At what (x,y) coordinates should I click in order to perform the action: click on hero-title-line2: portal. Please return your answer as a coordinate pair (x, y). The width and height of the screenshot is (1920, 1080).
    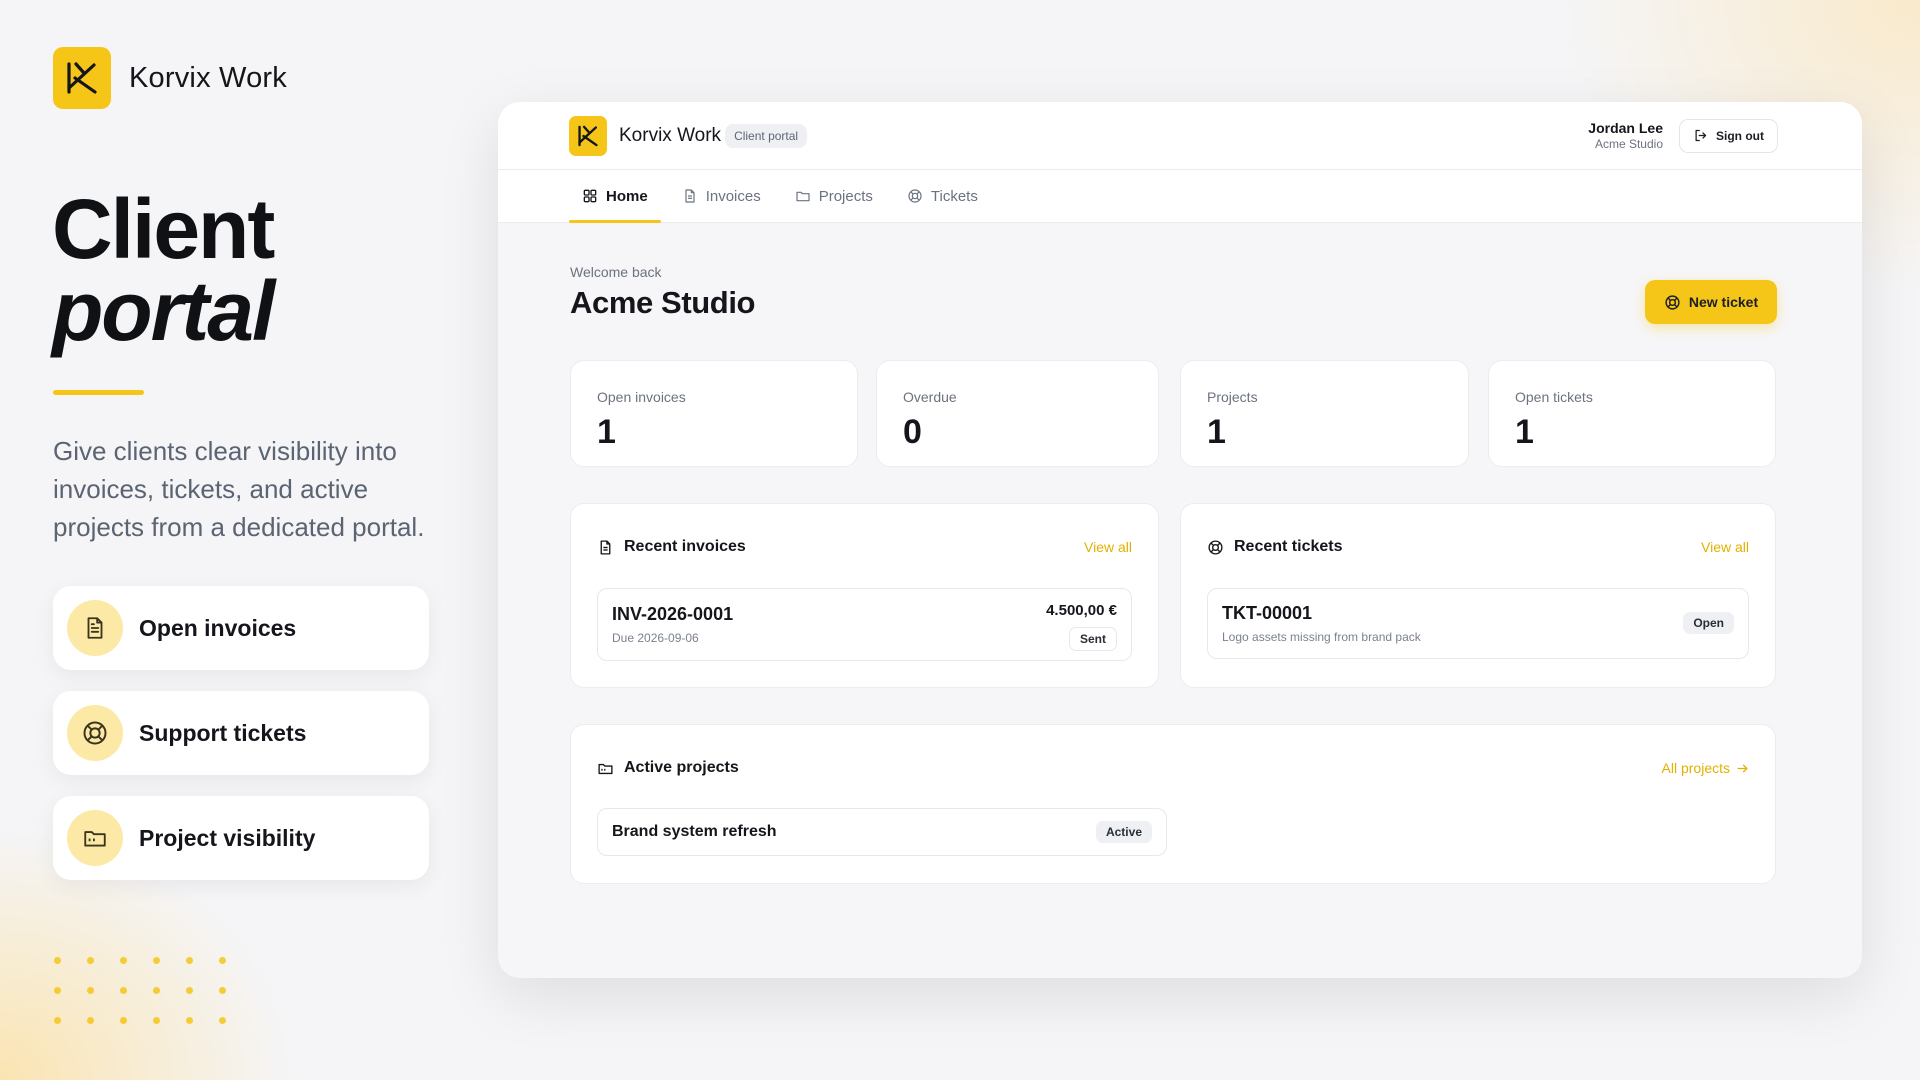
    Looking at the image, I should click on (163, 311).